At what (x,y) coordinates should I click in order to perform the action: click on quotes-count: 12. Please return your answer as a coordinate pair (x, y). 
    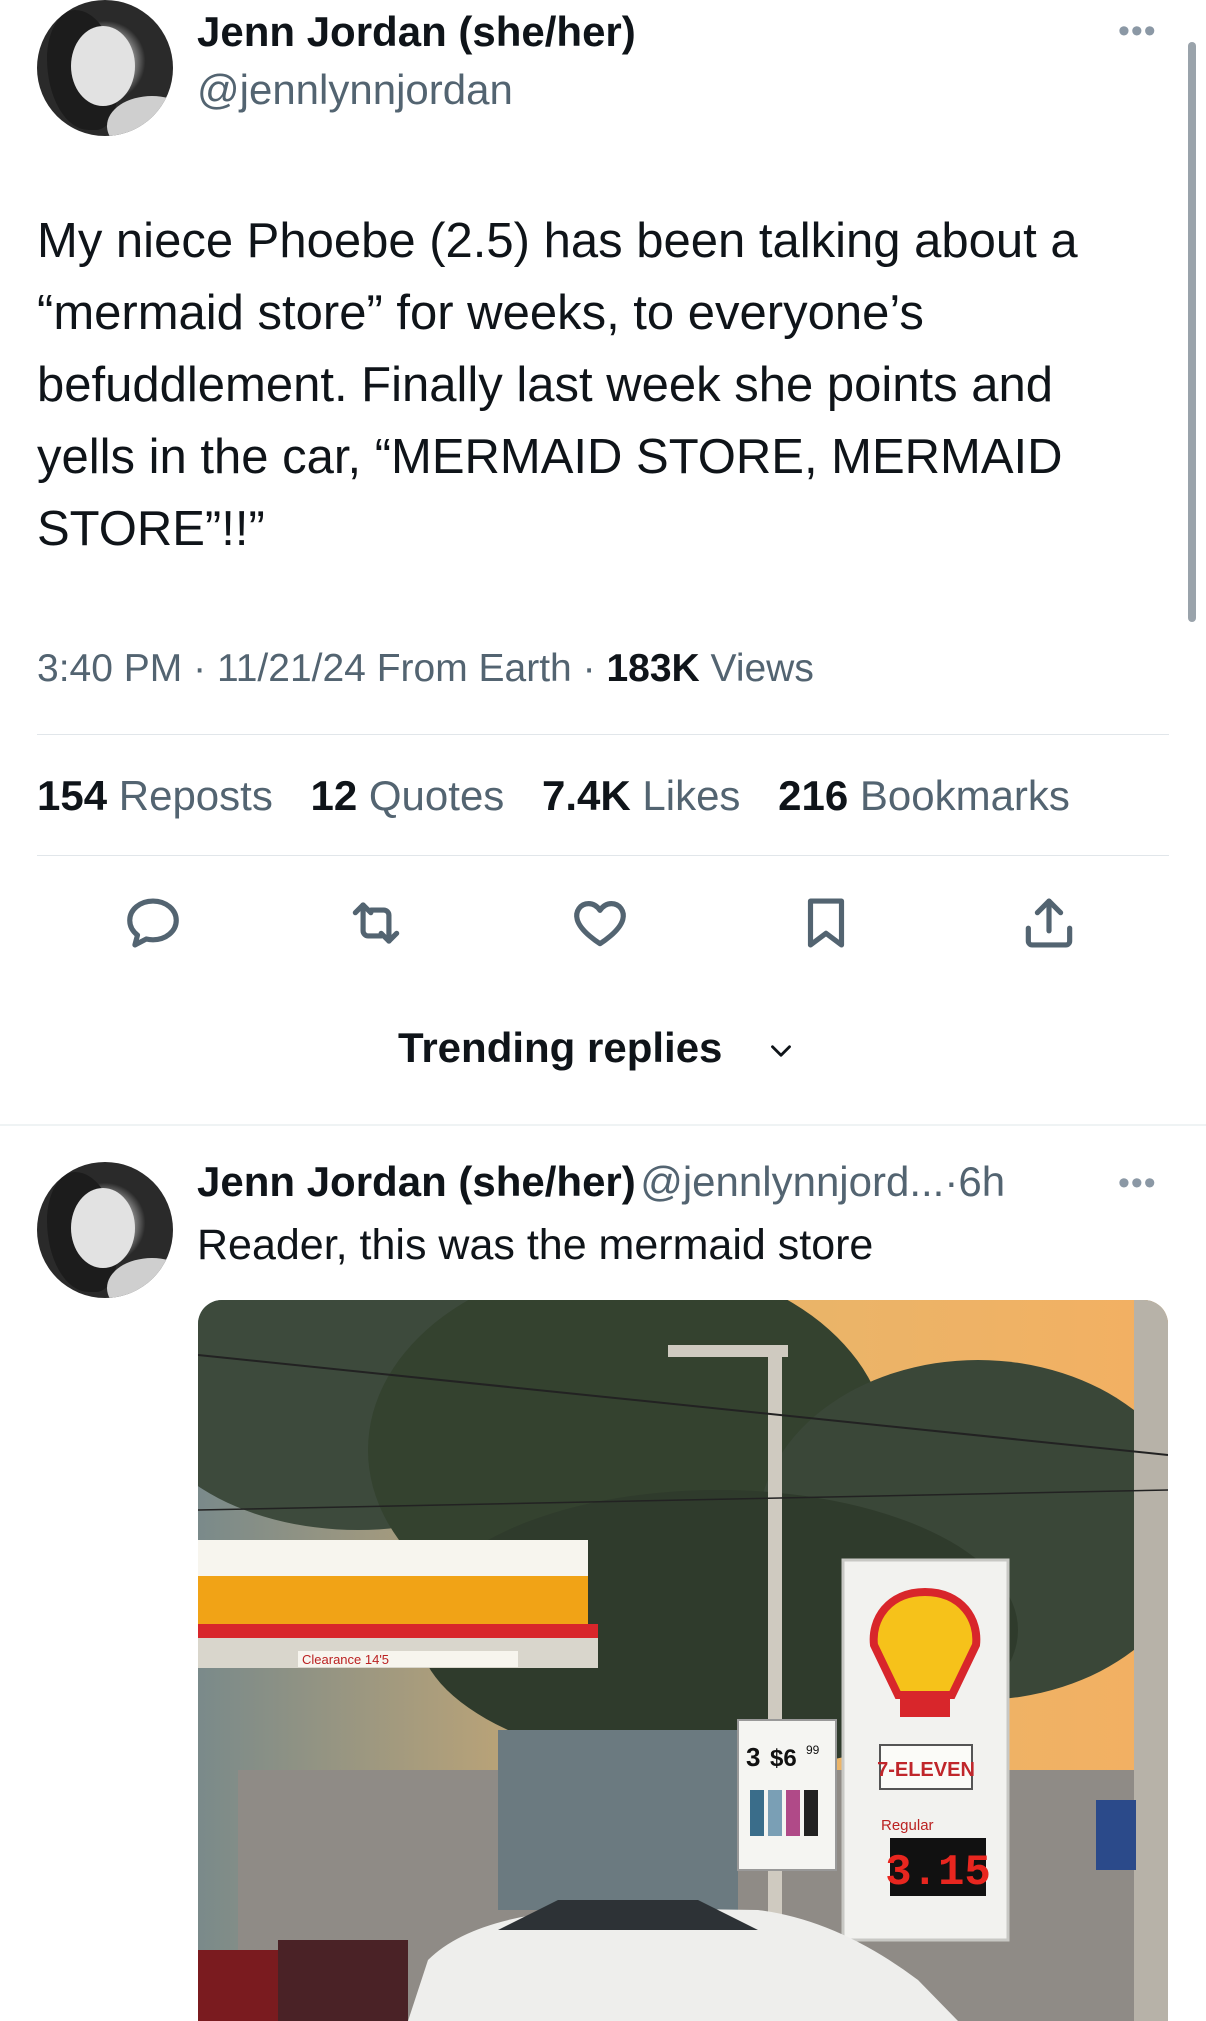
    Looking at the image, I should click on (334, 795).